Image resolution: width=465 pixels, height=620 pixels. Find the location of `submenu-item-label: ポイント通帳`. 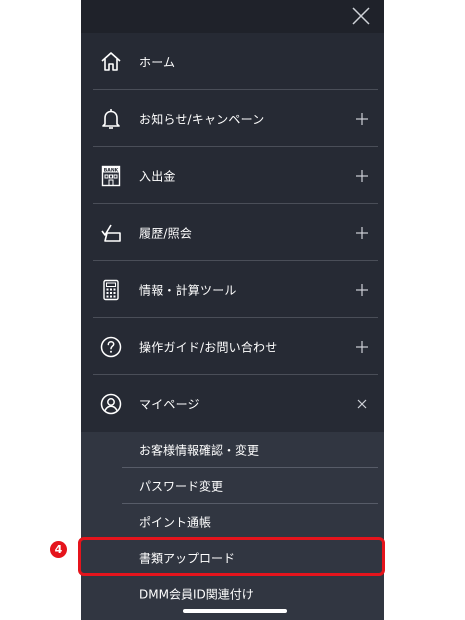

submenu-item-label: ポイント通帳 is located at coordinates (175, 522).